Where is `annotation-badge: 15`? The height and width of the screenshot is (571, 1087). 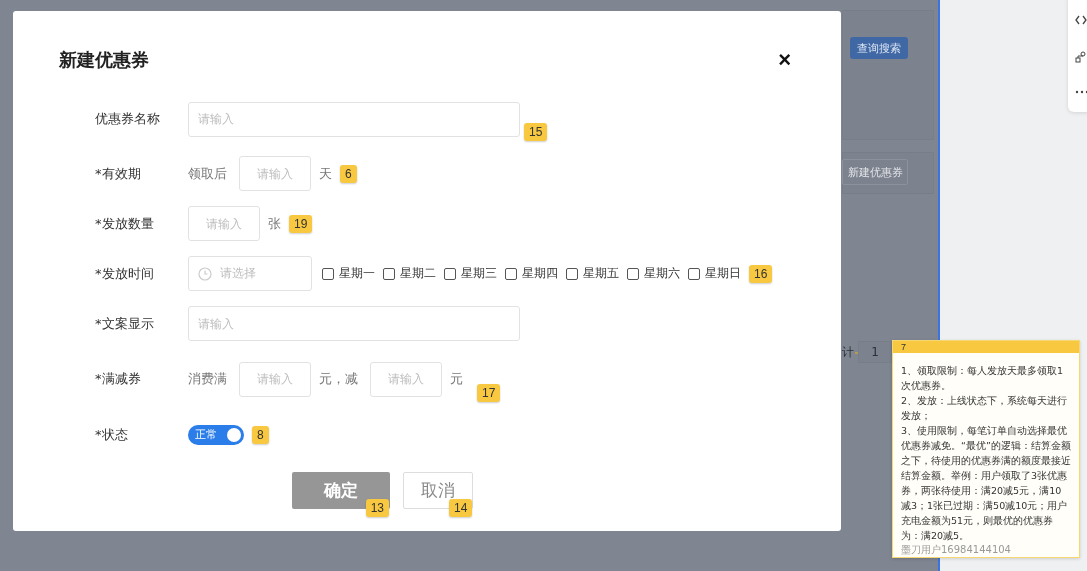
annotation-badge: 15 is located at coordinates (536, 132).